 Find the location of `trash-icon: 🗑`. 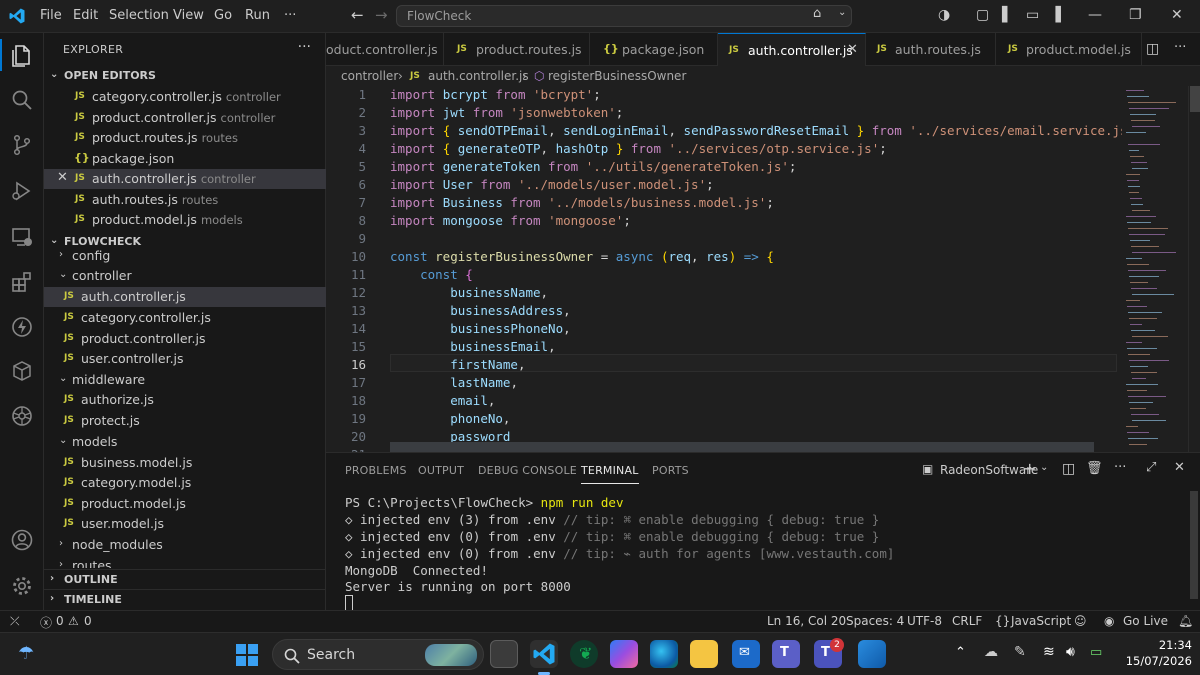

trash-icon: 🗑 is located at coordinates (1094, 468).